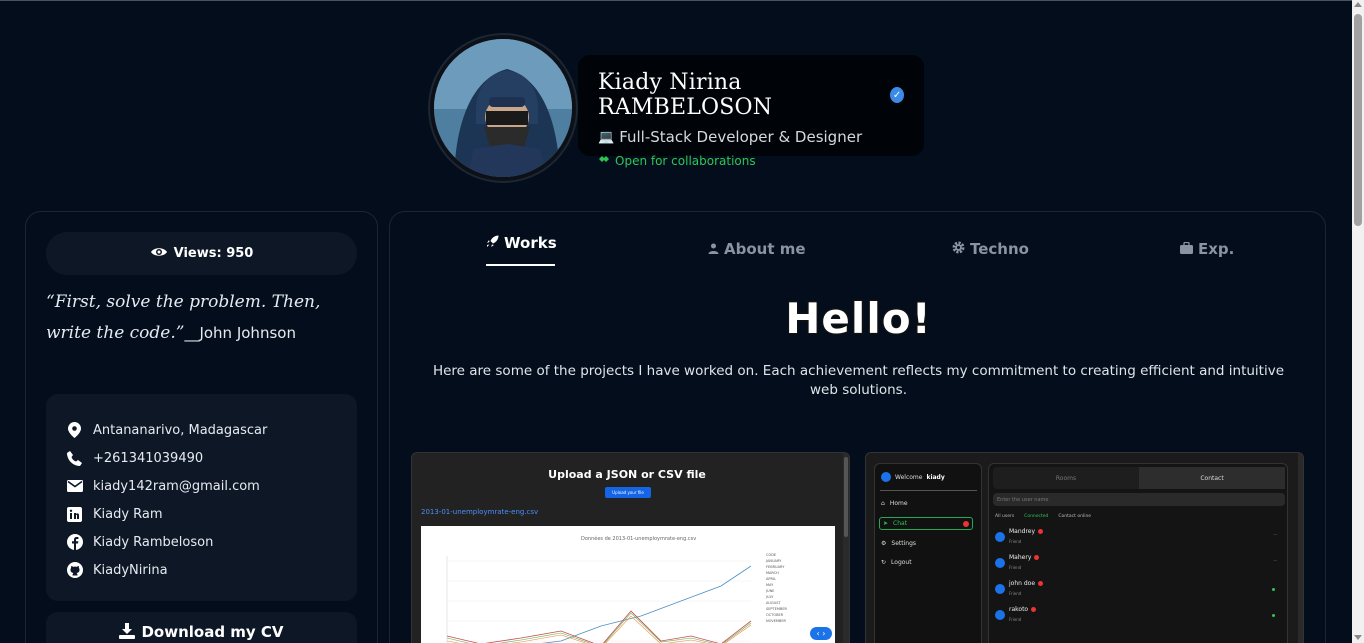  I want to click on browser-top-border, so click(682, 0).